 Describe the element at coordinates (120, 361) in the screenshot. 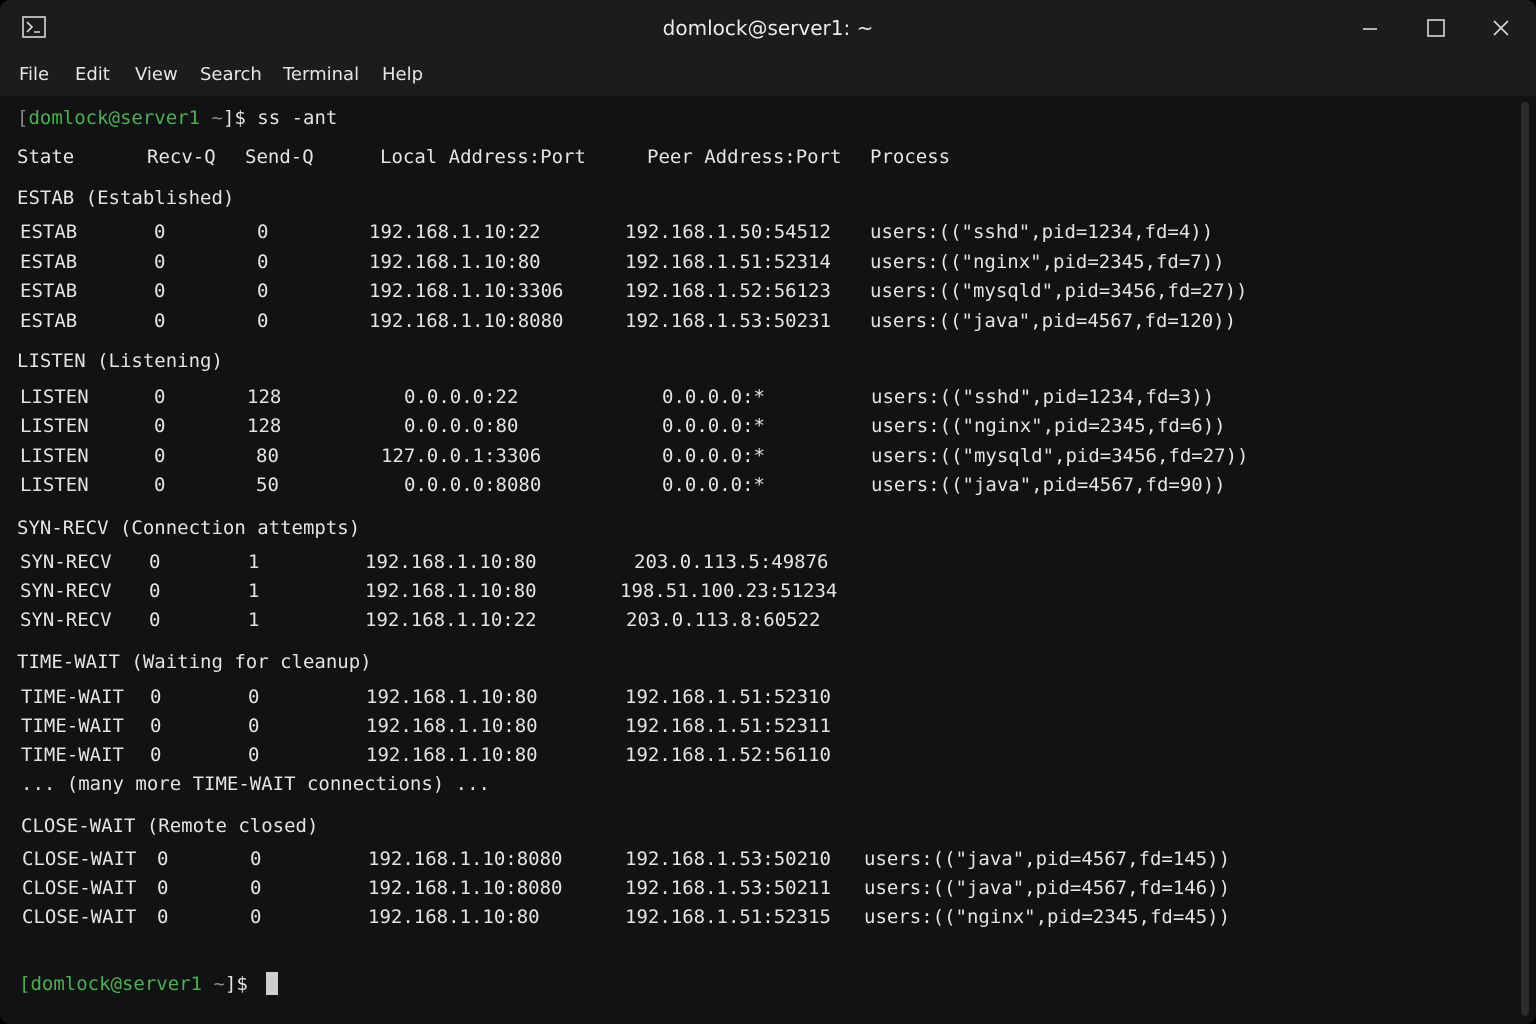

I see `section-title-listen: LISTEN (Listening)` at that location.